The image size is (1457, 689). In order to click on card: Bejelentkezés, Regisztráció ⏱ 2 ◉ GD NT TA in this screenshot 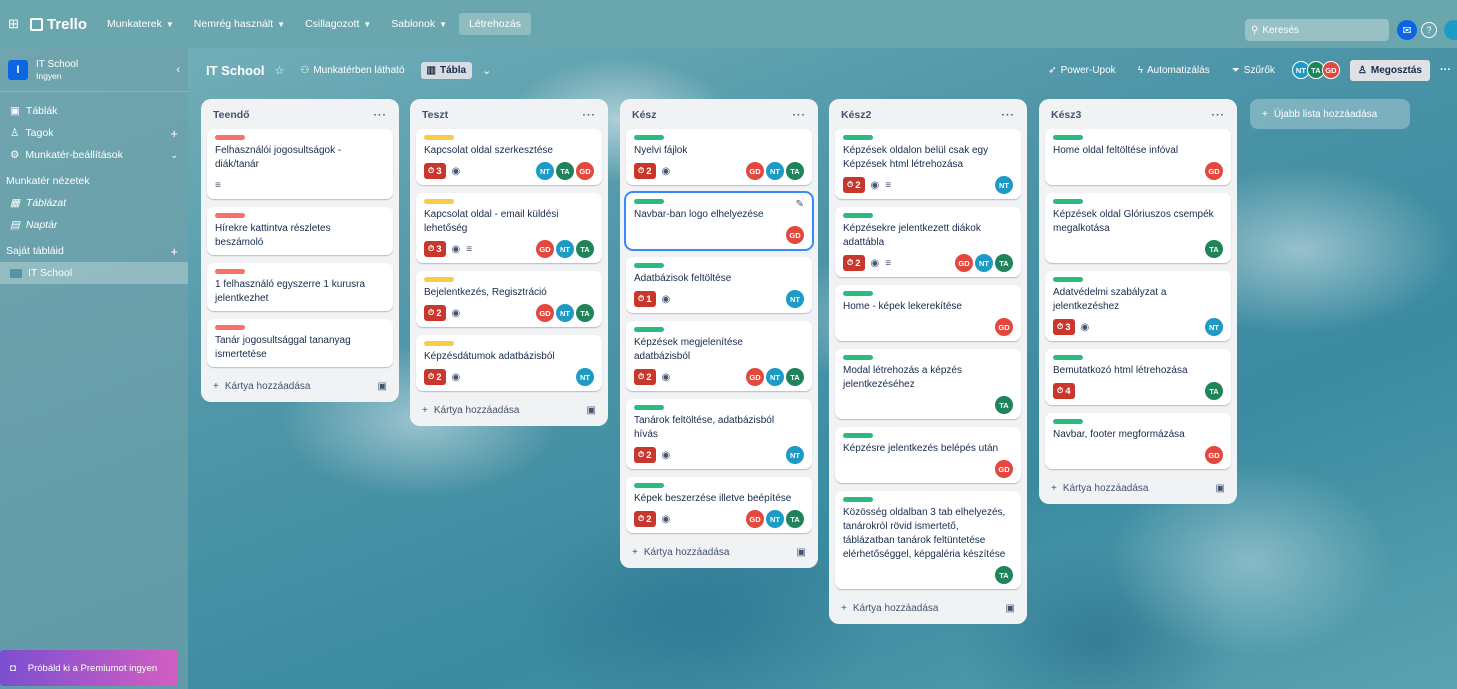, I will do `click(509, 299)`.